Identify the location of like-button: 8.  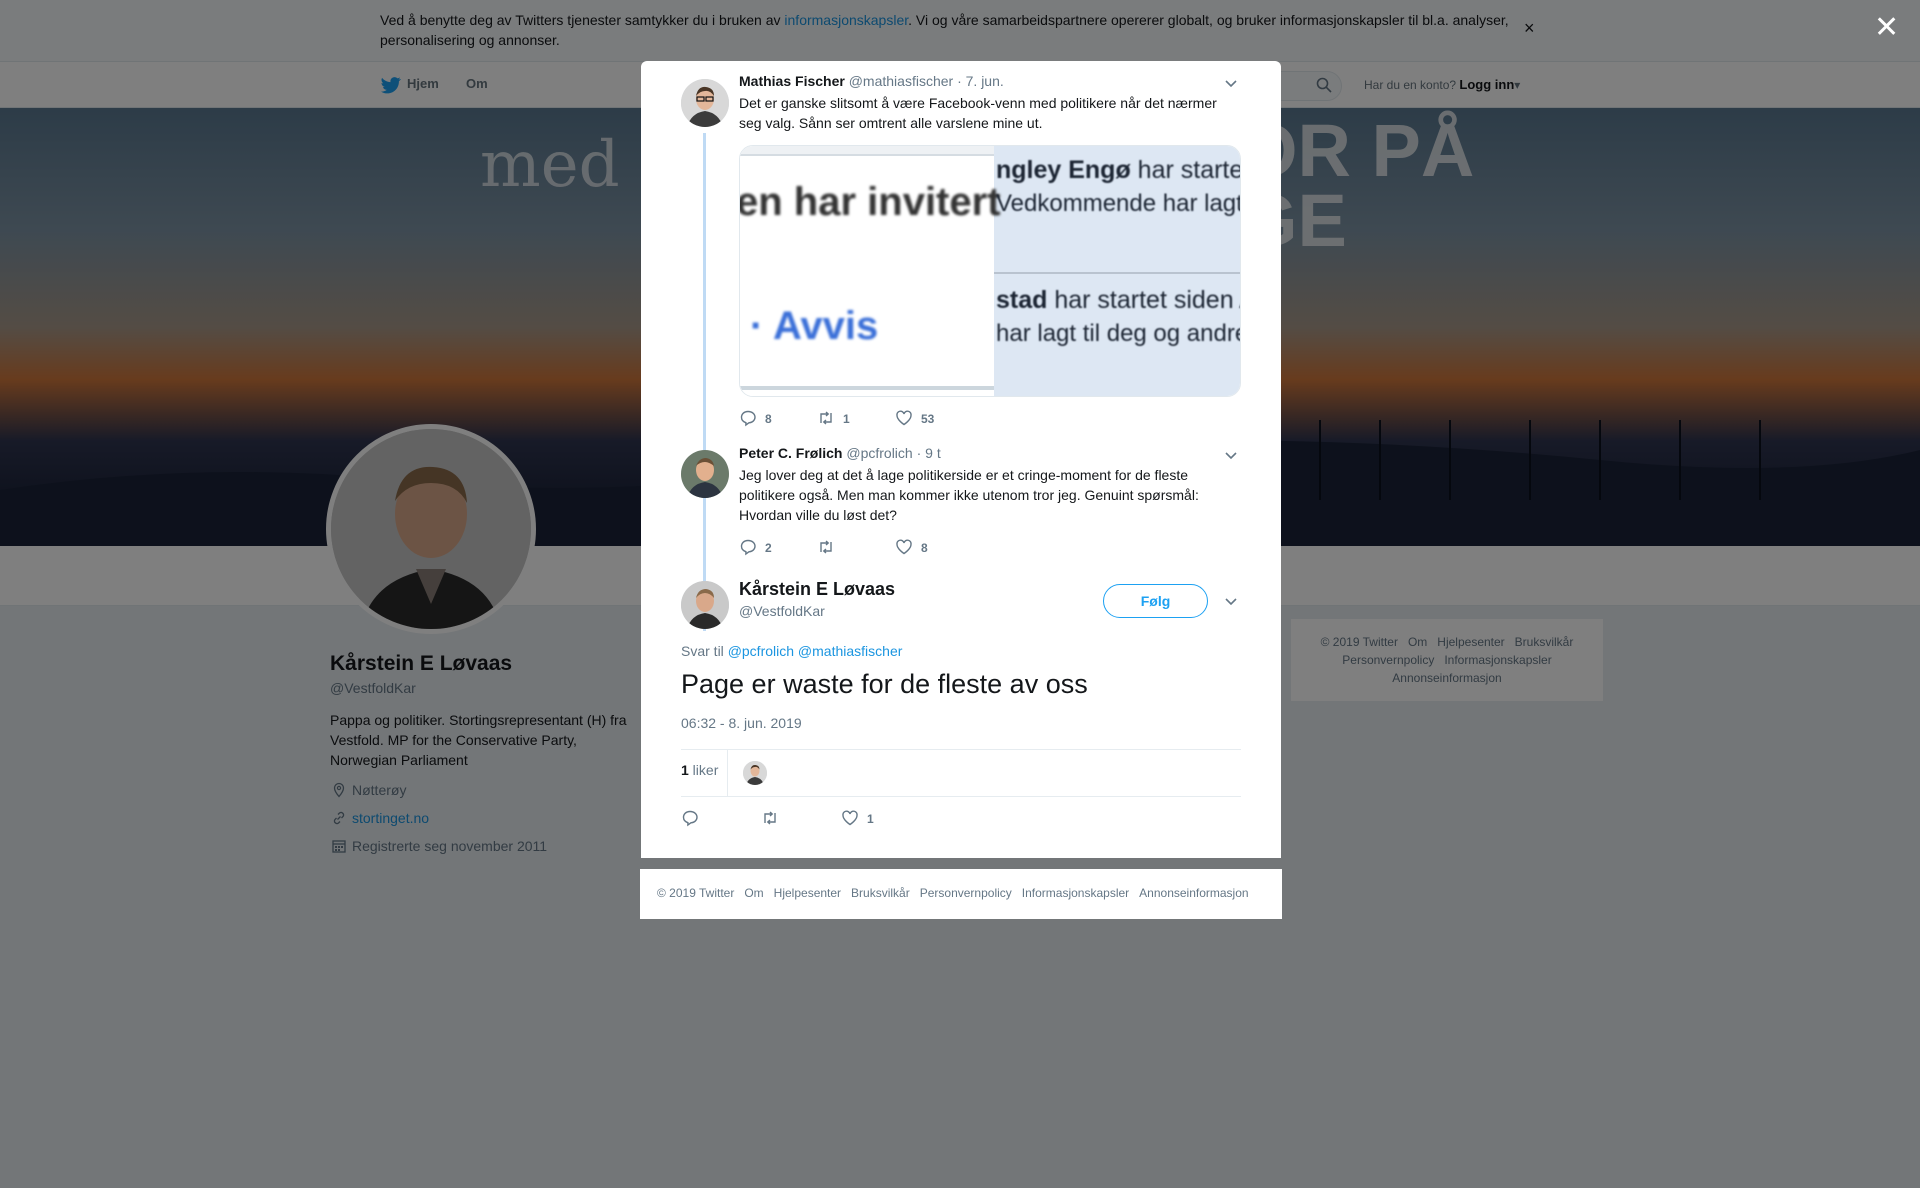
(911, 548).